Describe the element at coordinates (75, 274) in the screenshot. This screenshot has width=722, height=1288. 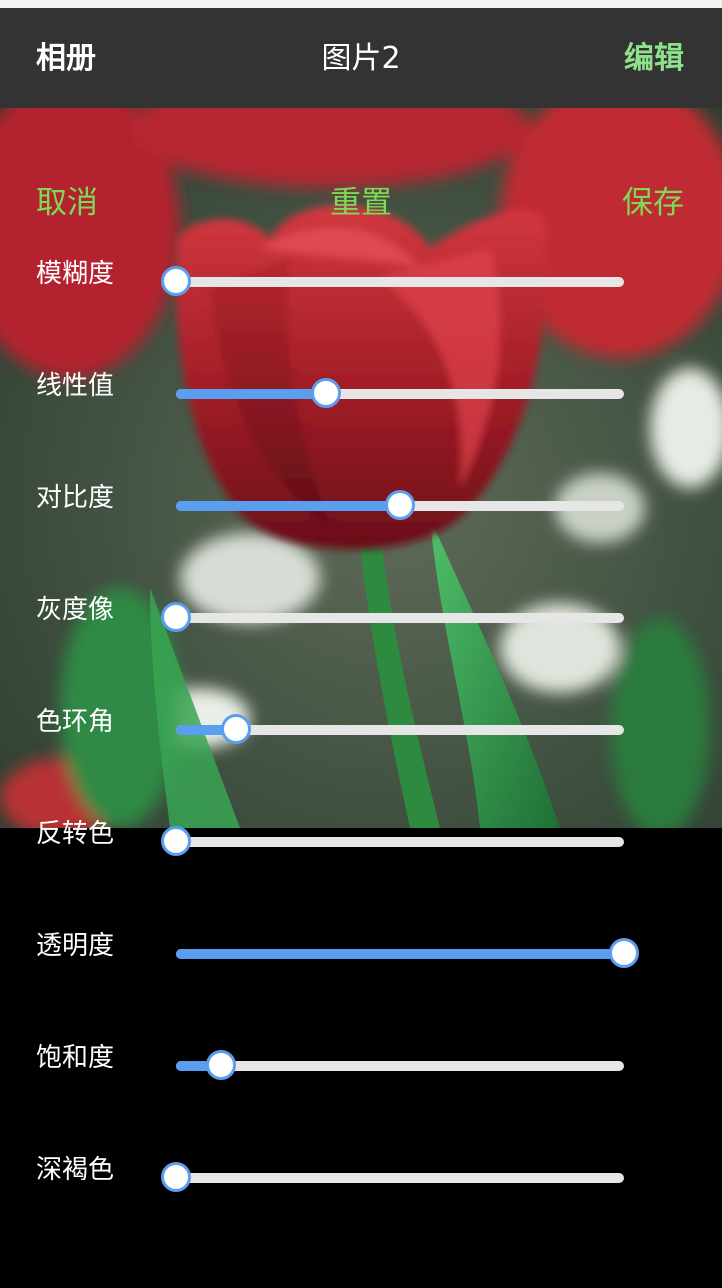
I see `slider-label: 模糊度` at that location.